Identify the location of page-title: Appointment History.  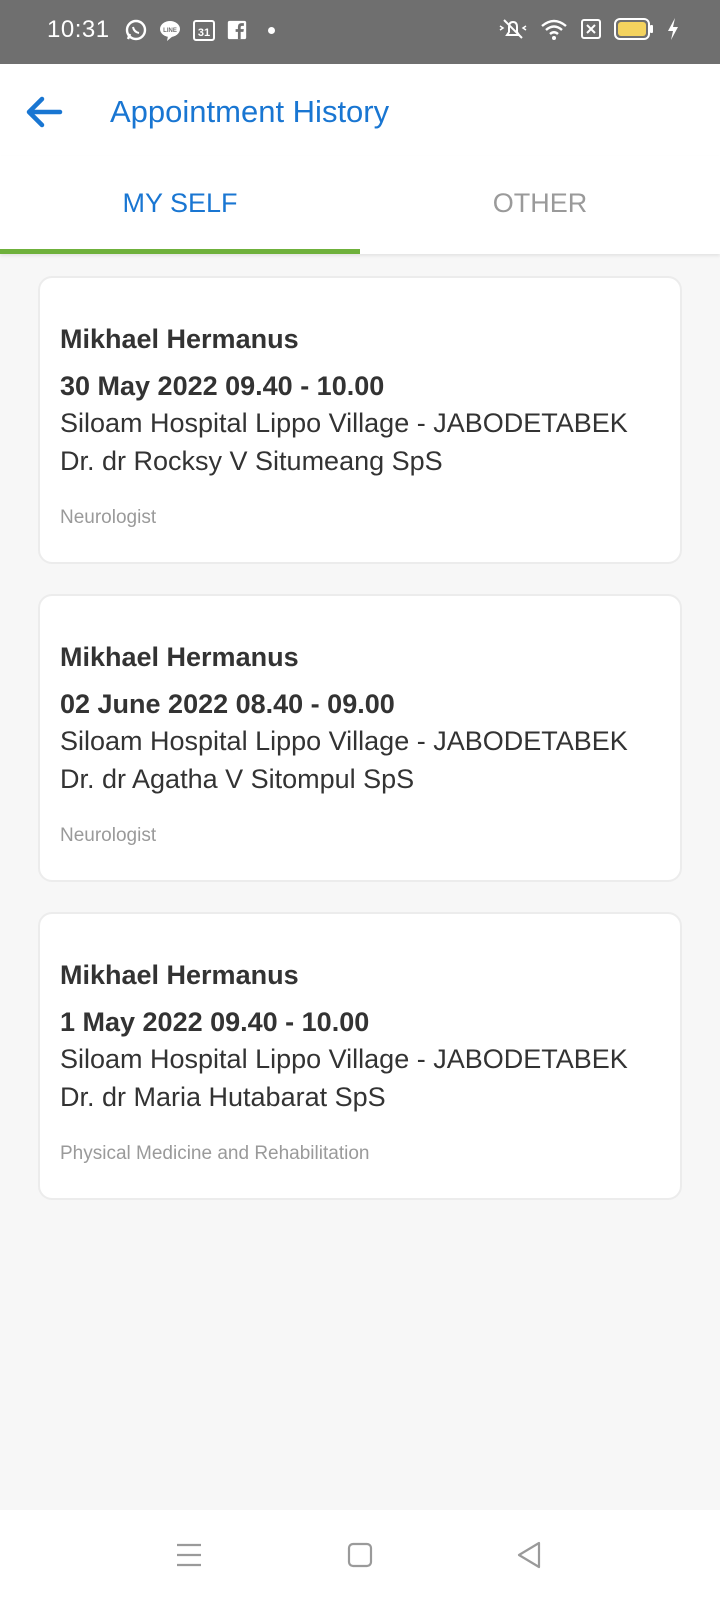
(250, 111).